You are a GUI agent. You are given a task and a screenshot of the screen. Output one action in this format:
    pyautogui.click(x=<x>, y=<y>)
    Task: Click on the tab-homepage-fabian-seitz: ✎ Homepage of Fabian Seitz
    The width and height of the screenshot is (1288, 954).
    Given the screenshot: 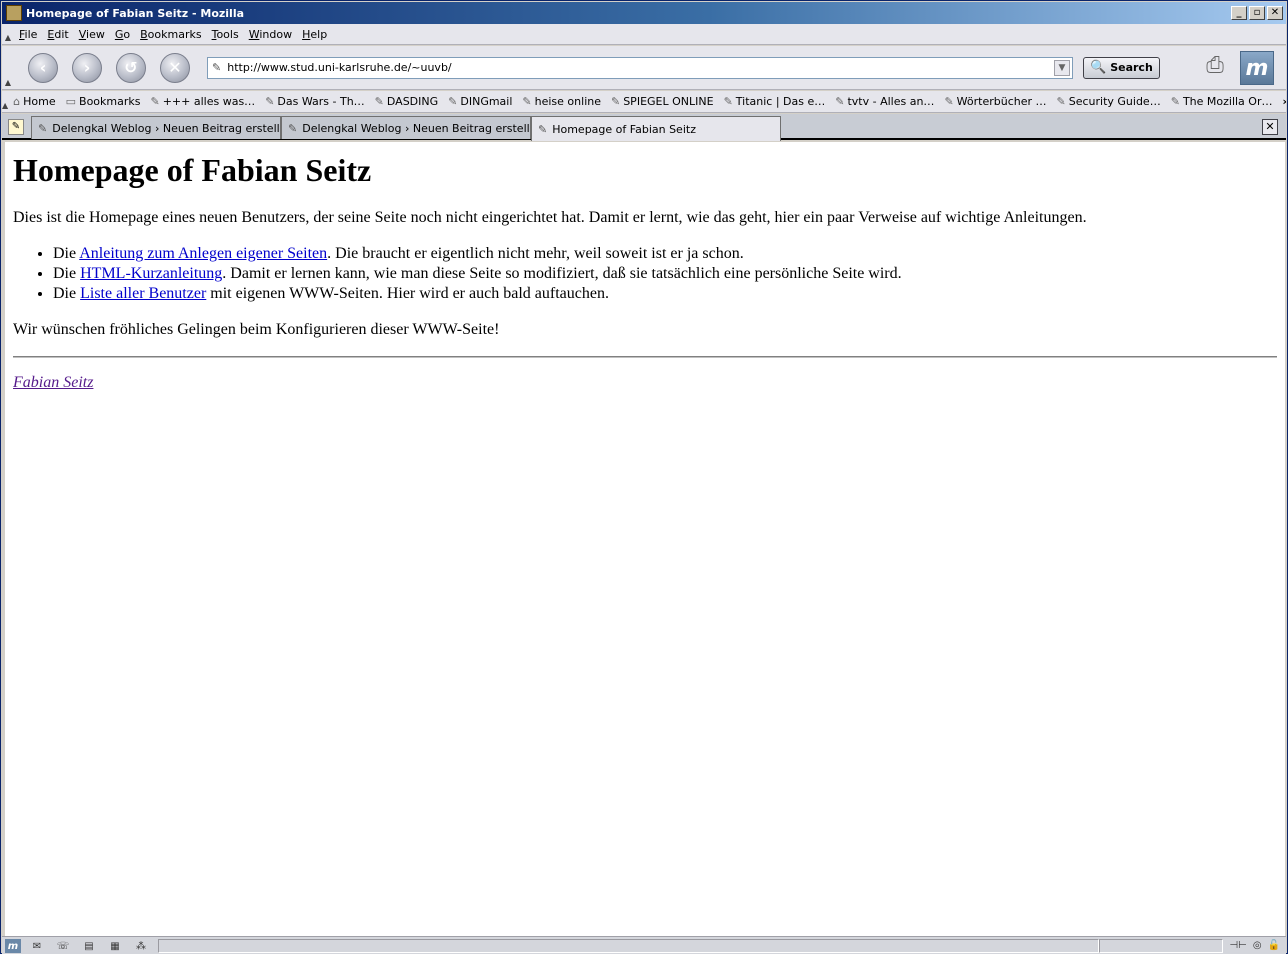 What is the action you would take?
    pyautogui.click(x=656, y=128)
    